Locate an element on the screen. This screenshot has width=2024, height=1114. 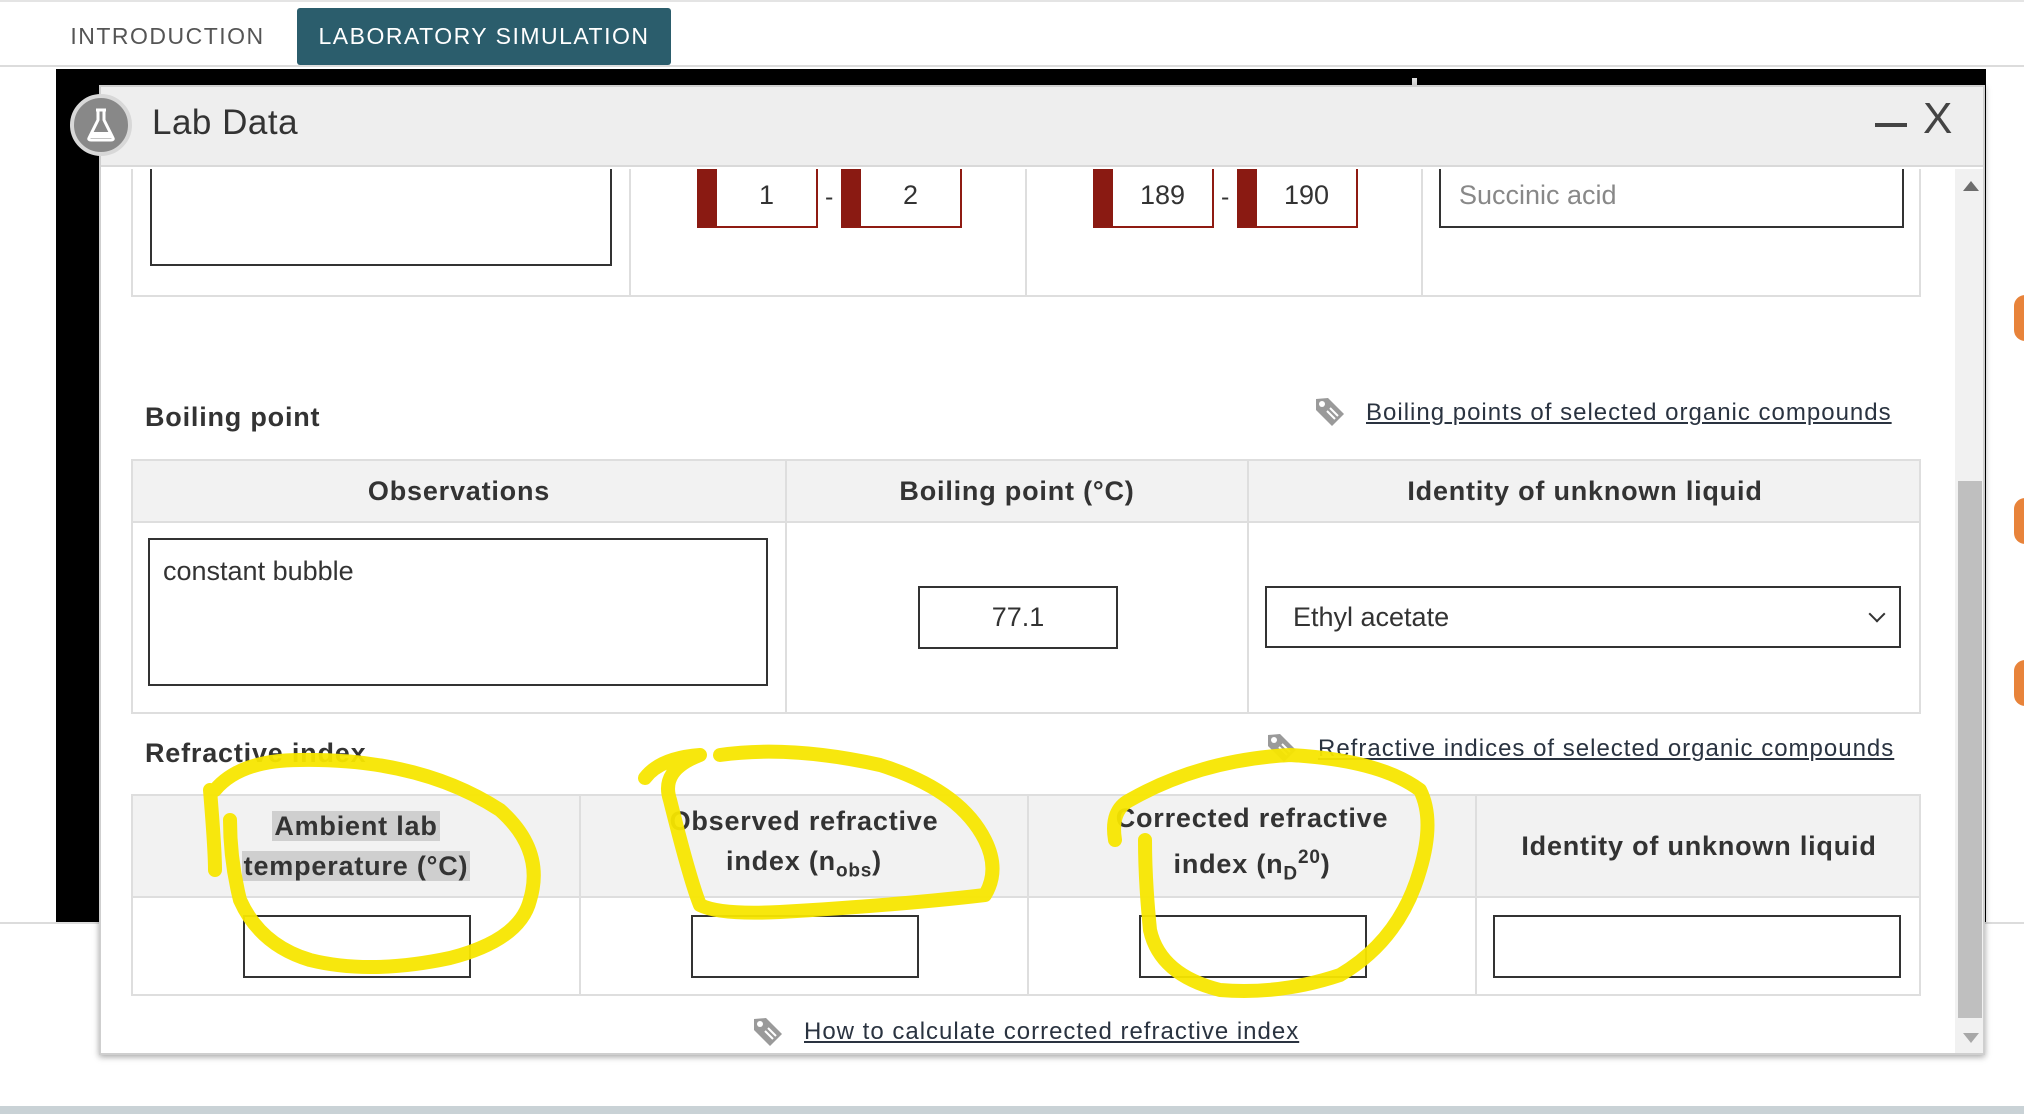
refractive-index-title: Refractive index is located at coordinates (256, 753).